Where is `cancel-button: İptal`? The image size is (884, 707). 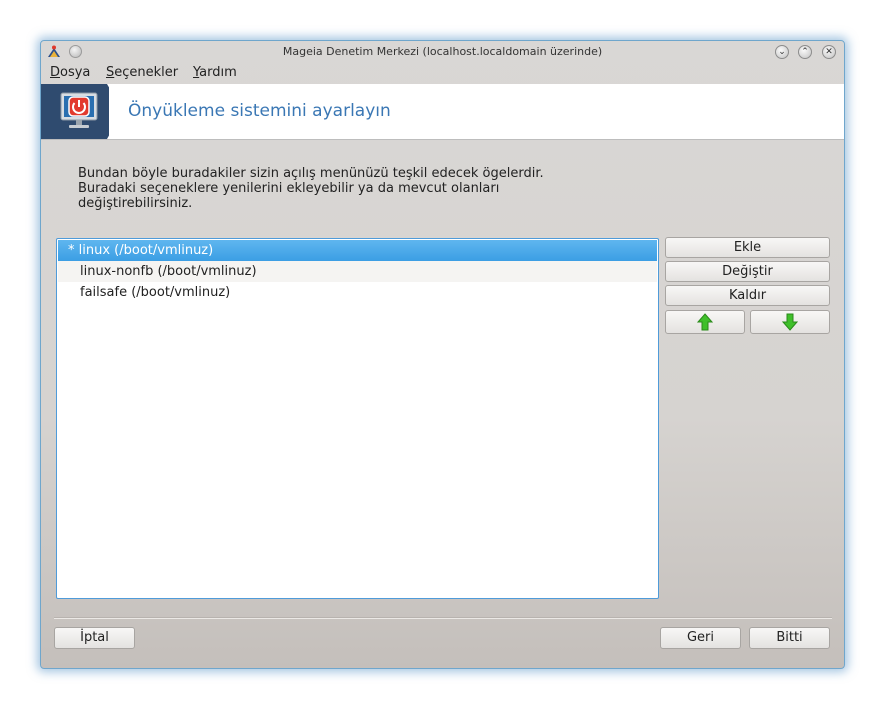
cancel-button: İptal is located at coordinates (94, 638).